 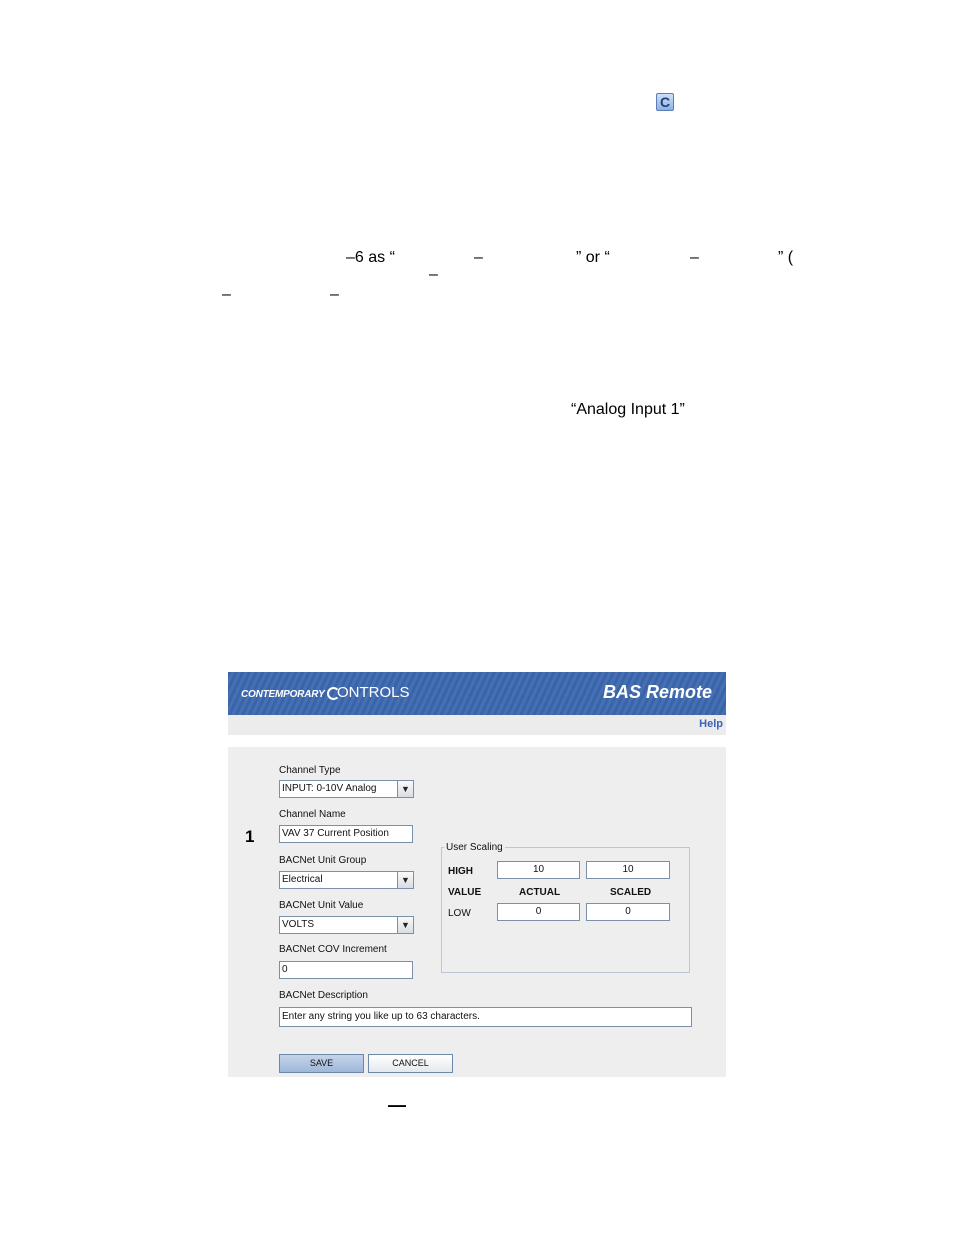 I want to click on doc-text-fragment: ” or “, so click(x=593, y=257).